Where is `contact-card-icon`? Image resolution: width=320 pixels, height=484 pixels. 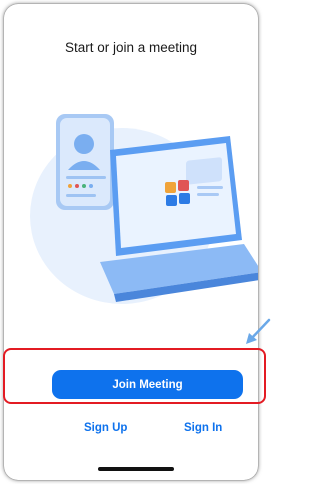
contact-card-icon is located at coordinates (85, 162).